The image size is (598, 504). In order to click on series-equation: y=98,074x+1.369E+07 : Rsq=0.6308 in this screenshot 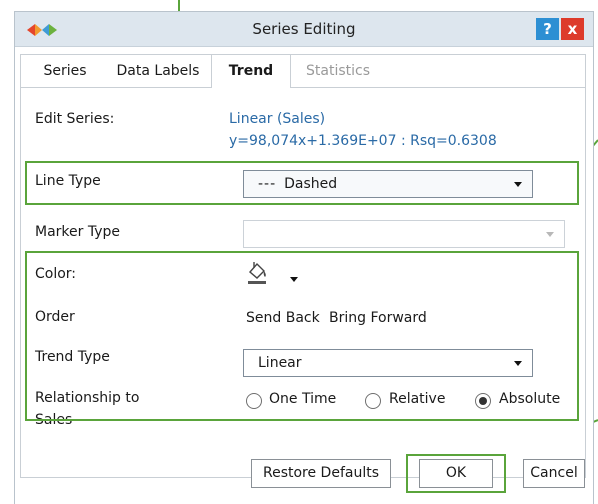, I will do `click(363, 141)`.